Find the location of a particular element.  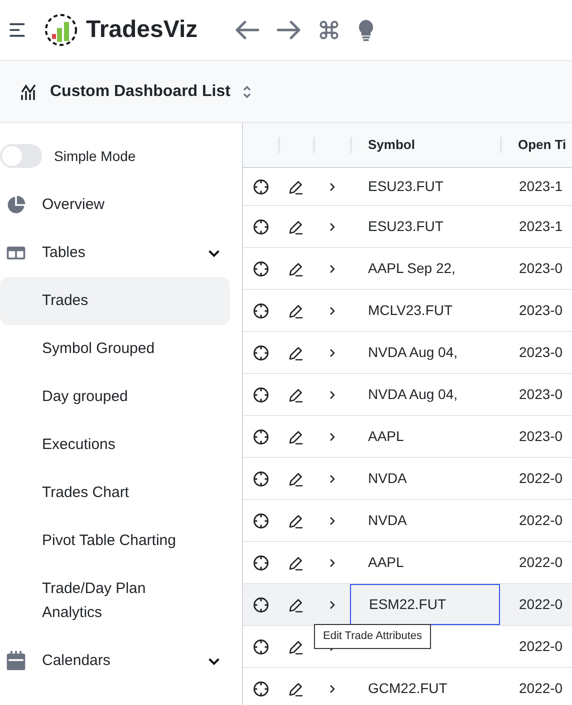

dashboard-title: Custom Dashboard List is located at coordinates (140, 92).